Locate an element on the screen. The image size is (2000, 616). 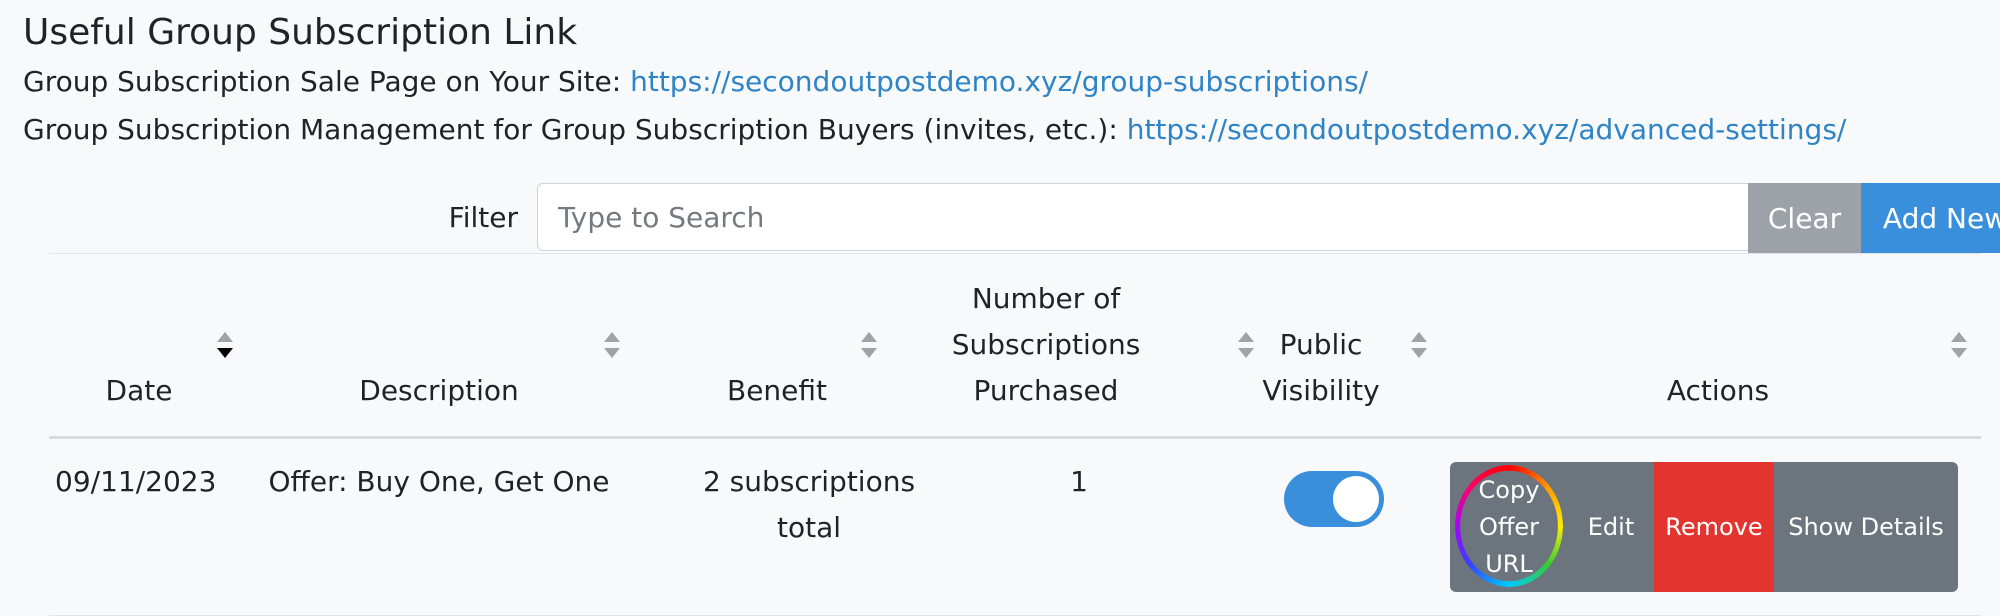
remove-button: Remove is located at coordinates (1714, 527).